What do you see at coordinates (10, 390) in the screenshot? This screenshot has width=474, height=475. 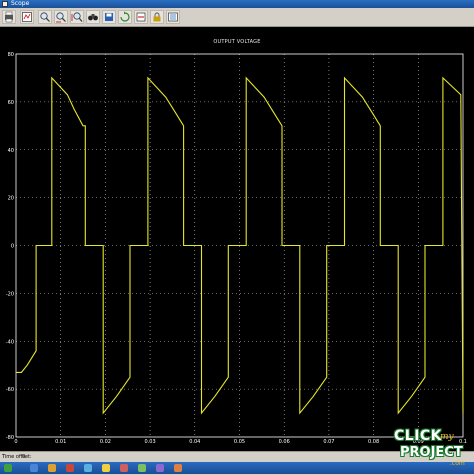 I see `y-tick-label: -60` at bounding box center [10, 390].